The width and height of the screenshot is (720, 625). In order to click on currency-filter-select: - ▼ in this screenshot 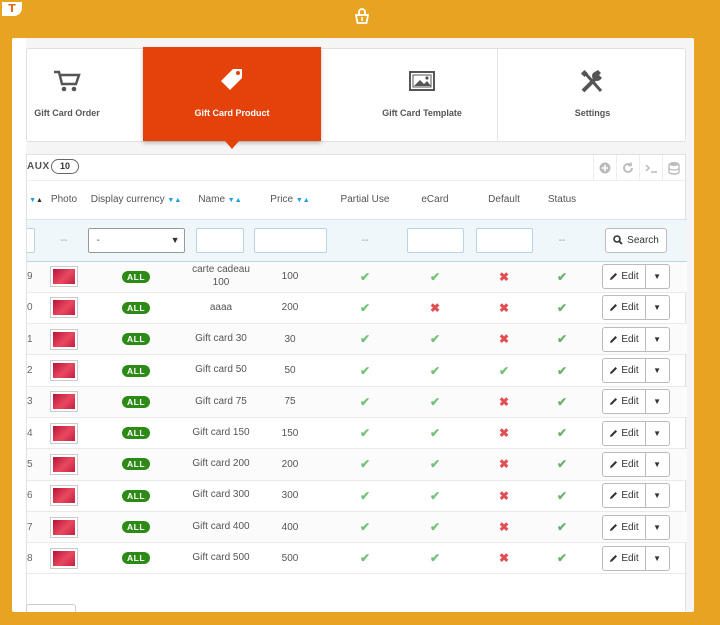, I will do `click(136, 240)`.